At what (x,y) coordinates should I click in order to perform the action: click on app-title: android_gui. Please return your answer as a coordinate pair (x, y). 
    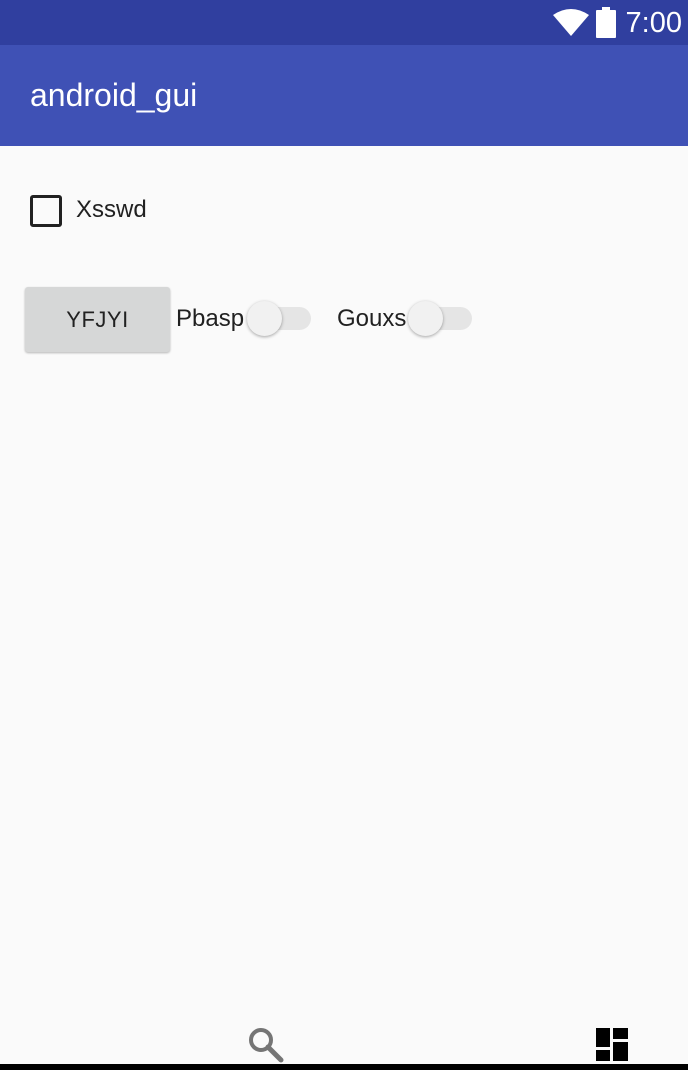
    Looking at the image, I should click on (114, 95).